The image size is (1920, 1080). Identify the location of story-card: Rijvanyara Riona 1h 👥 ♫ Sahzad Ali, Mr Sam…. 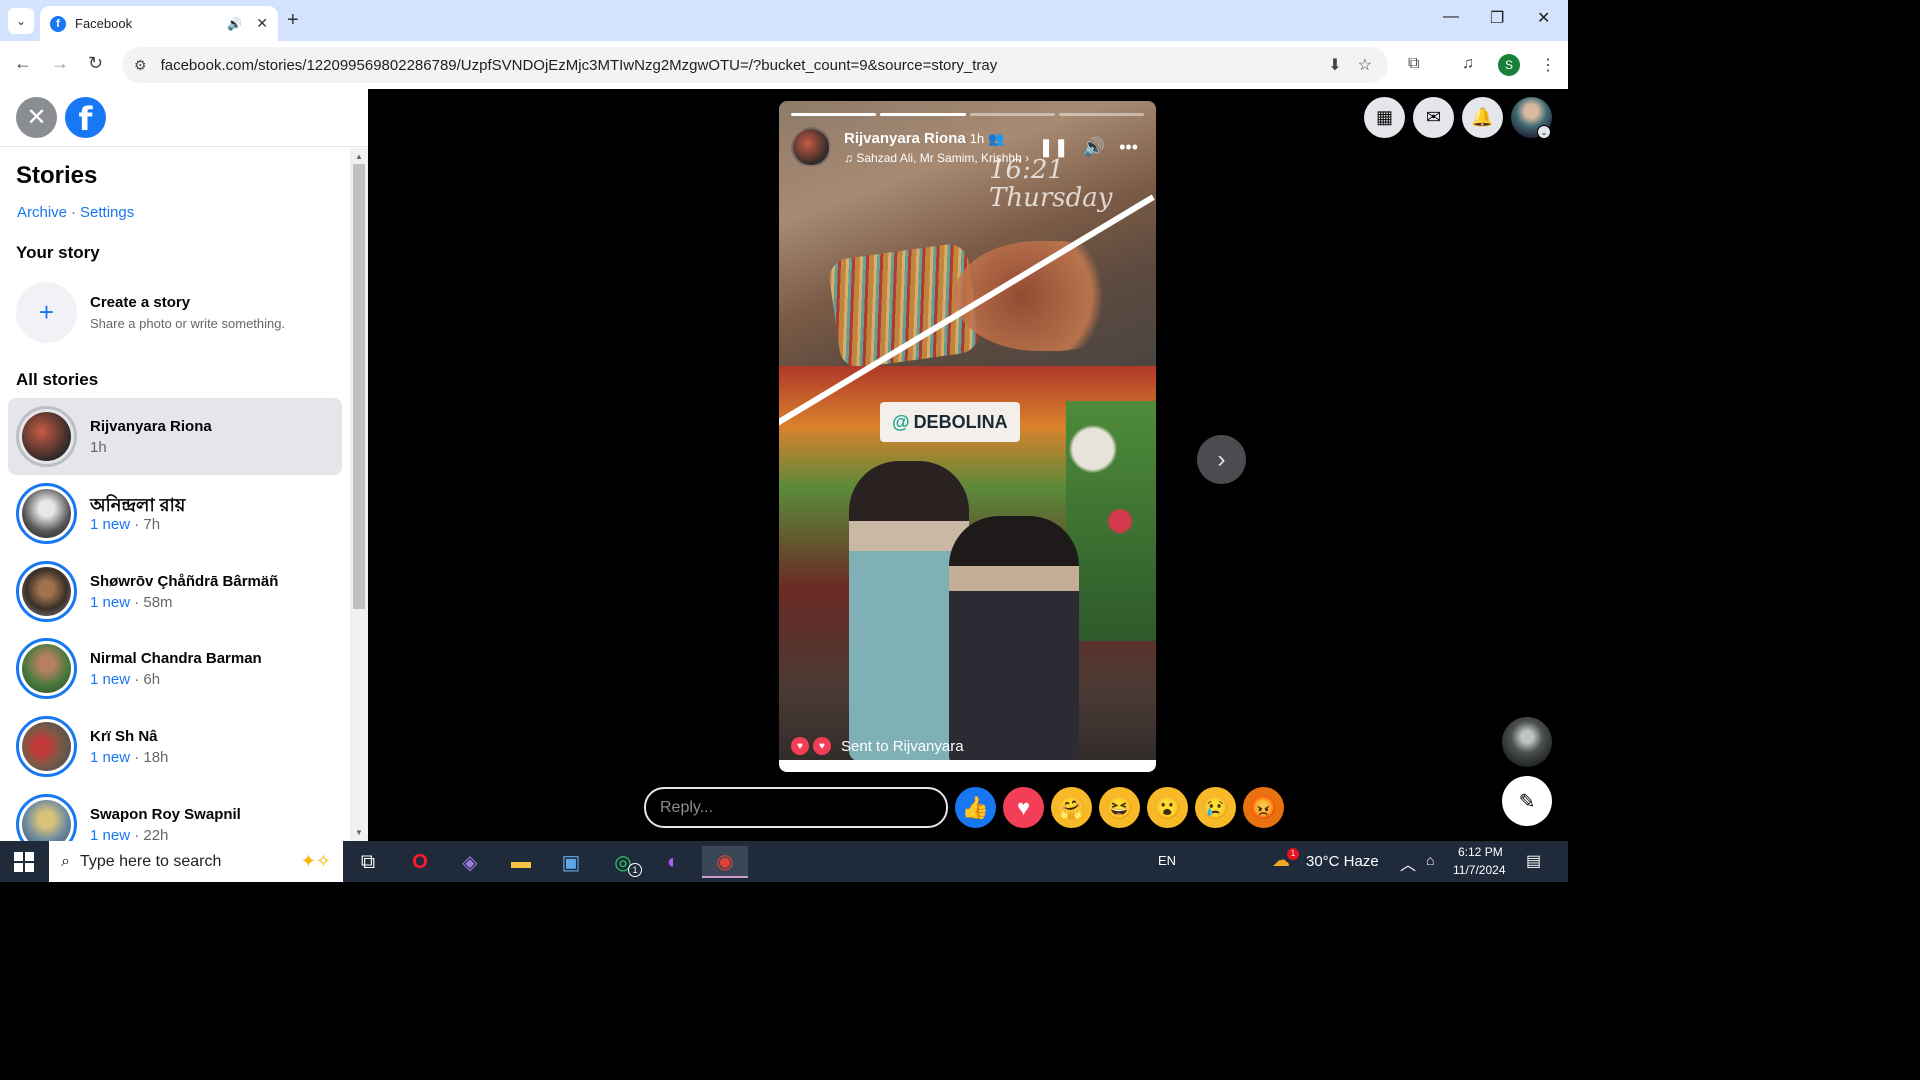
(967, 436).